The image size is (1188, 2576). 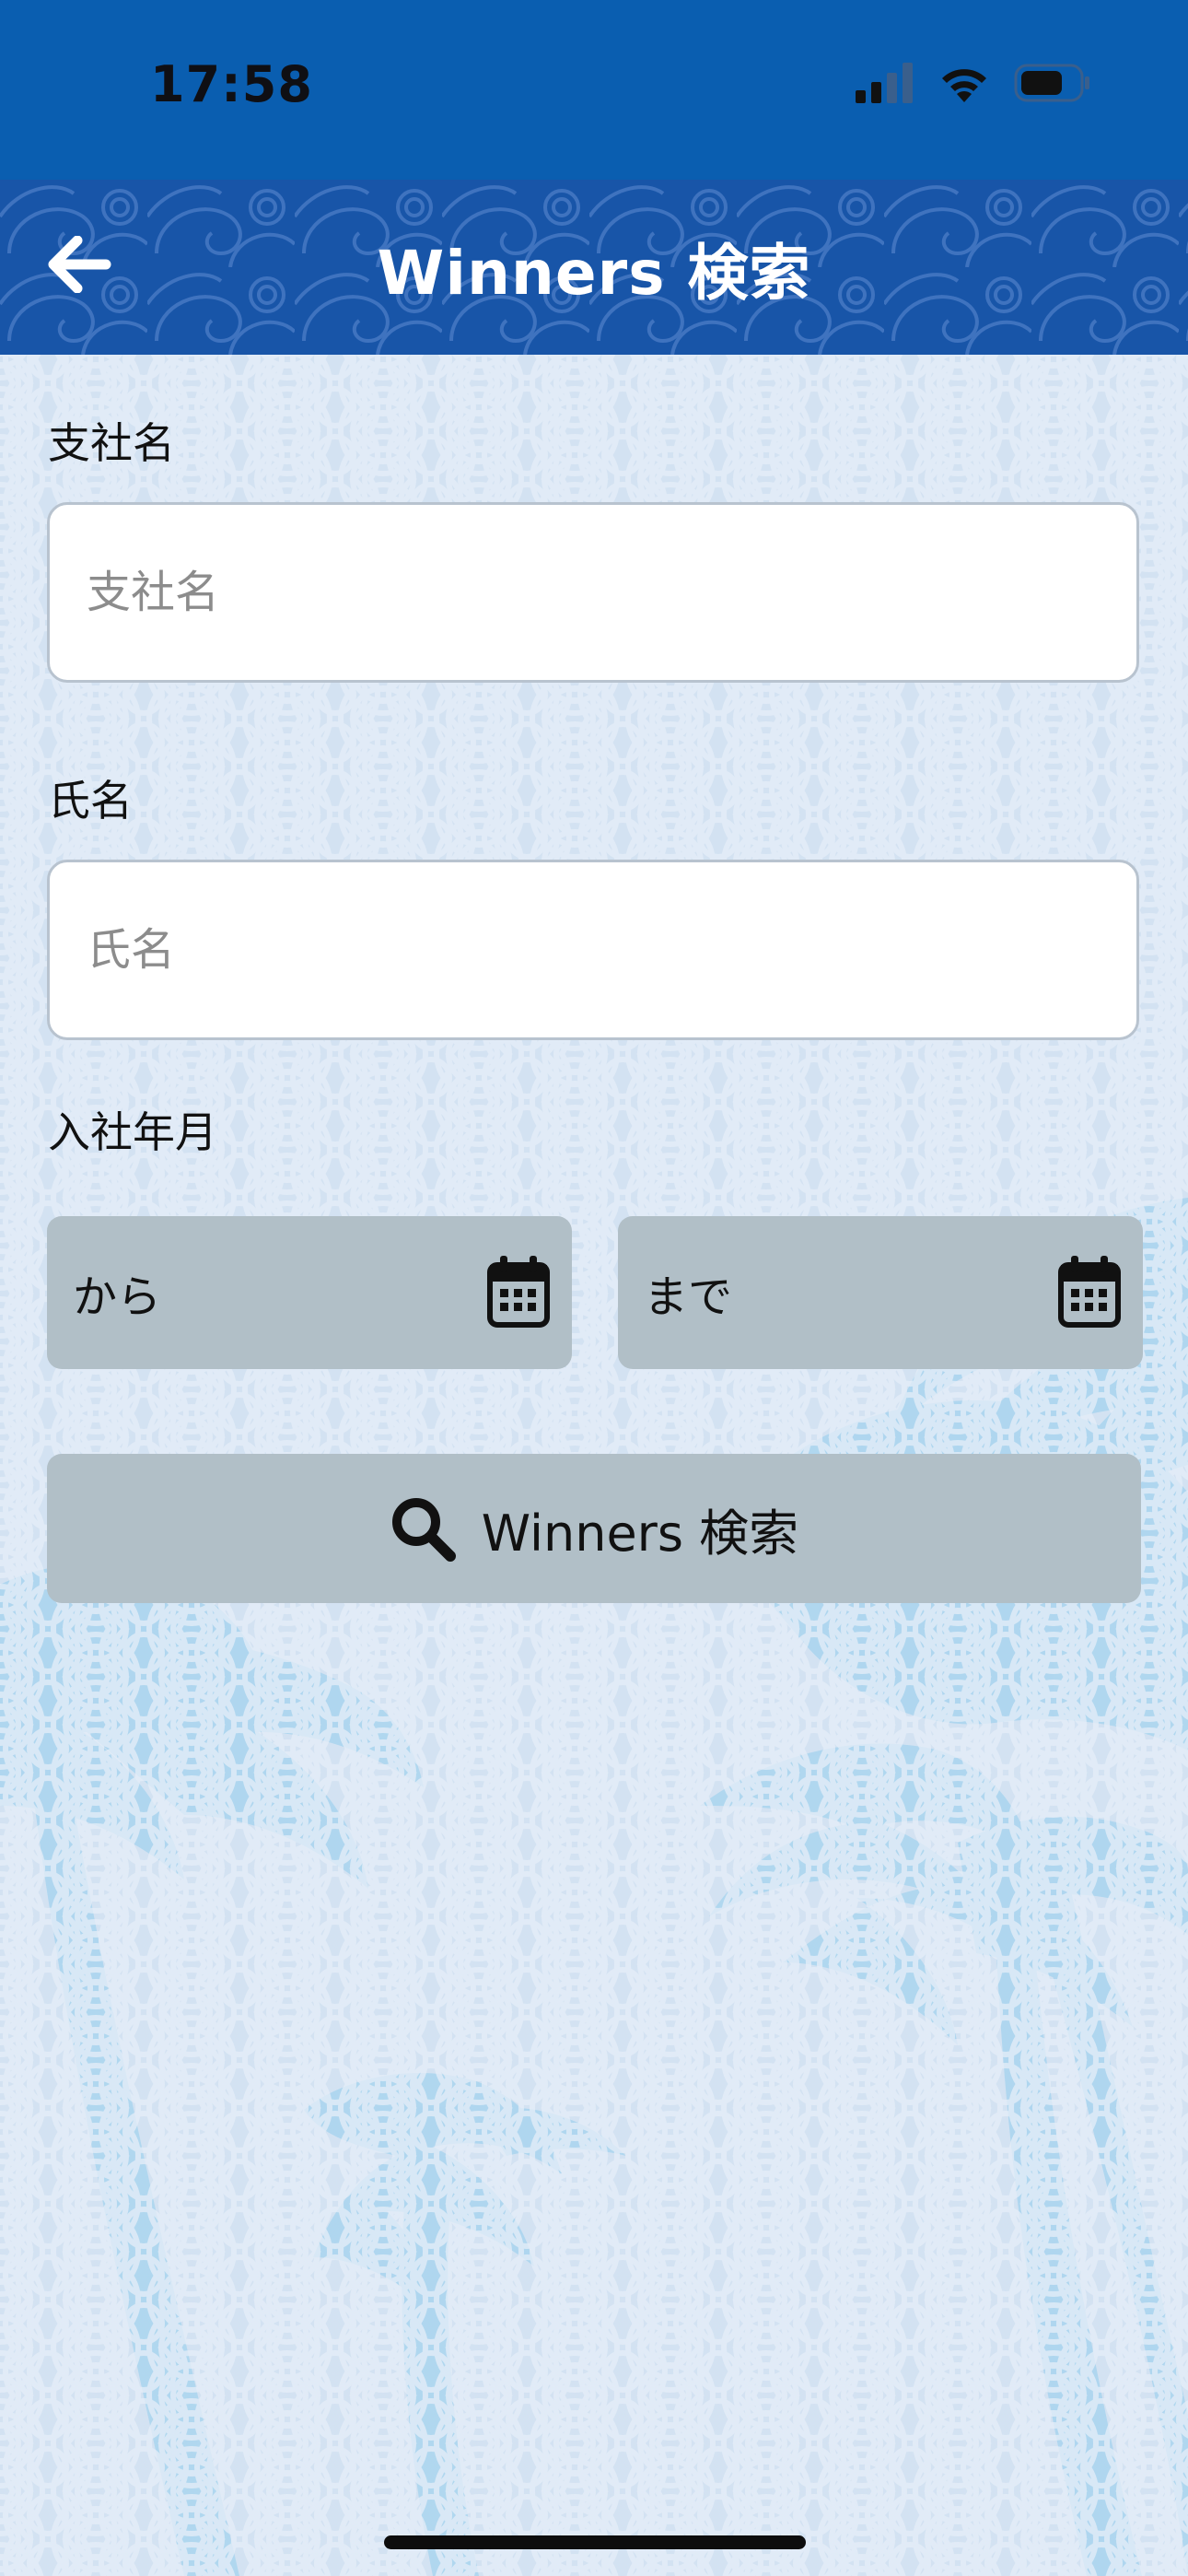 What do you see at coordinates (688, 1297) in the screenshot?
I see `join-date-to-text: まで` at bounding box center [688, 1297].